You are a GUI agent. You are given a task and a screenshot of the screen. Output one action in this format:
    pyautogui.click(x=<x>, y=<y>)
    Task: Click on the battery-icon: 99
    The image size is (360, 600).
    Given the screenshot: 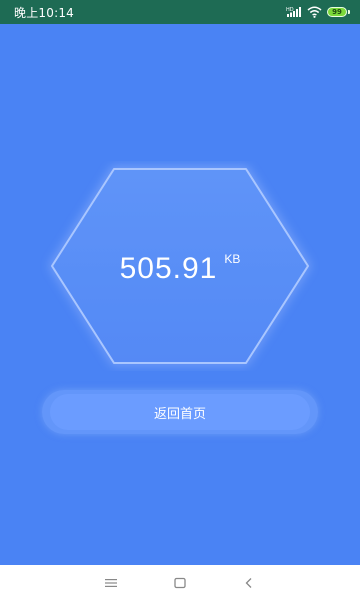 What is the action you would take?
    pyautogui.click(x=338, y=12)
    